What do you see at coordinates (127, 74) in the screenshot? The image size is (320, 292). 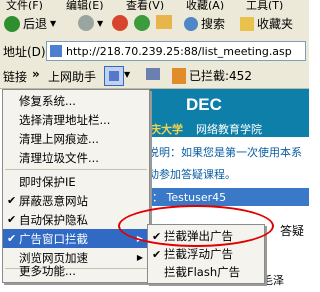 I see `dropdown-arrow-icon: ▼` at bounding box center [127, 74].